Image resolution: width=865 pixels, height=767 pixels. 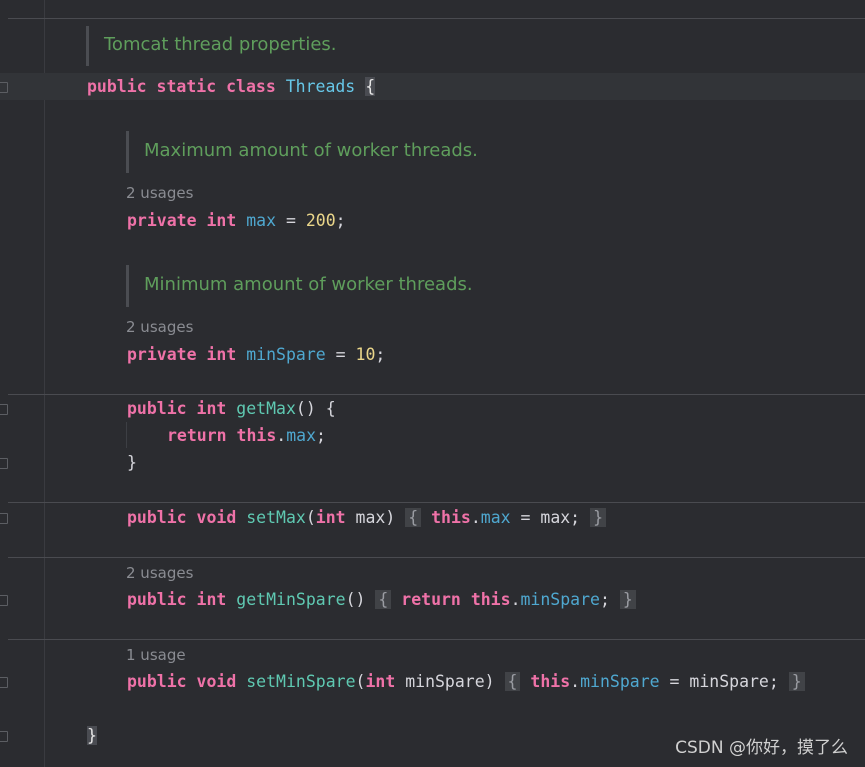 I want to click on parameter: minSpare), so click(x=445, y=681).